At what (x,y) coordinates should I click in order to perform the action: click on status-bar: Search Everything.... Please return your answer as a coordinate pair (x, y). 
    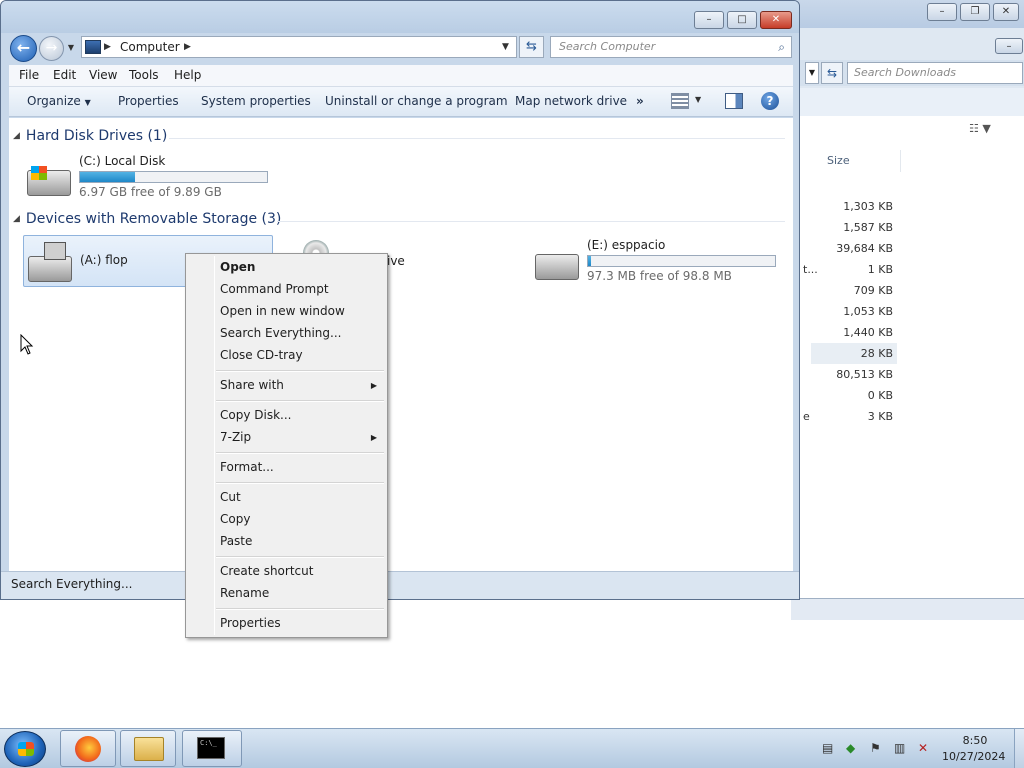
    Looking at the image, I should click on (400, 585).